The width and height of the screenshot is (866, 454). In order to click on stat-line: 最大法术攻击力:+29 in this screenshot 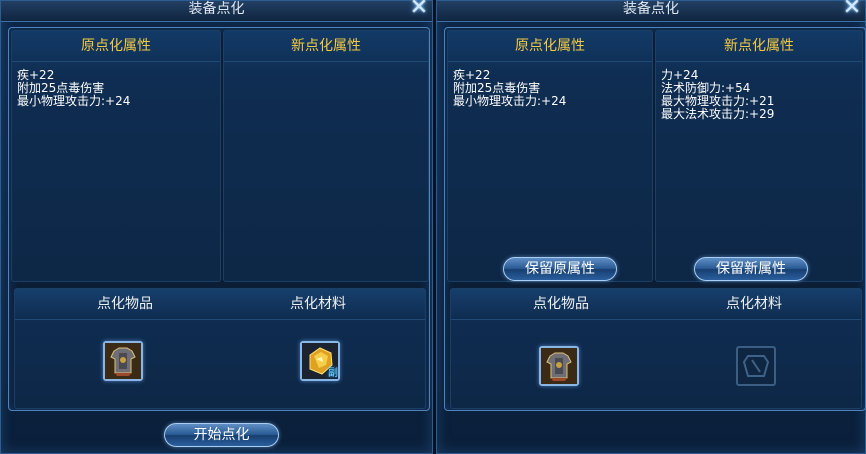, I will do `click(718, 114)`.